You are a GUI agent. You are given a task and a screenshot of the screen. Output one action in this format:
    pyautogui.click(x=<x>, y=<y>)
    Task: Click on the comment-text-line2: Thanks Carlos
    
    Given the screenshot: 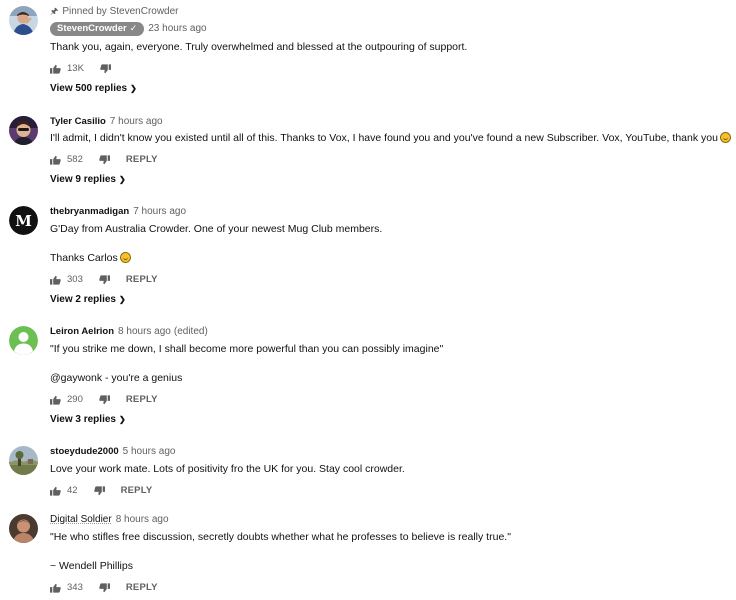 What is the action you would take?
    pyautogui.click(x=90, y=258)
    